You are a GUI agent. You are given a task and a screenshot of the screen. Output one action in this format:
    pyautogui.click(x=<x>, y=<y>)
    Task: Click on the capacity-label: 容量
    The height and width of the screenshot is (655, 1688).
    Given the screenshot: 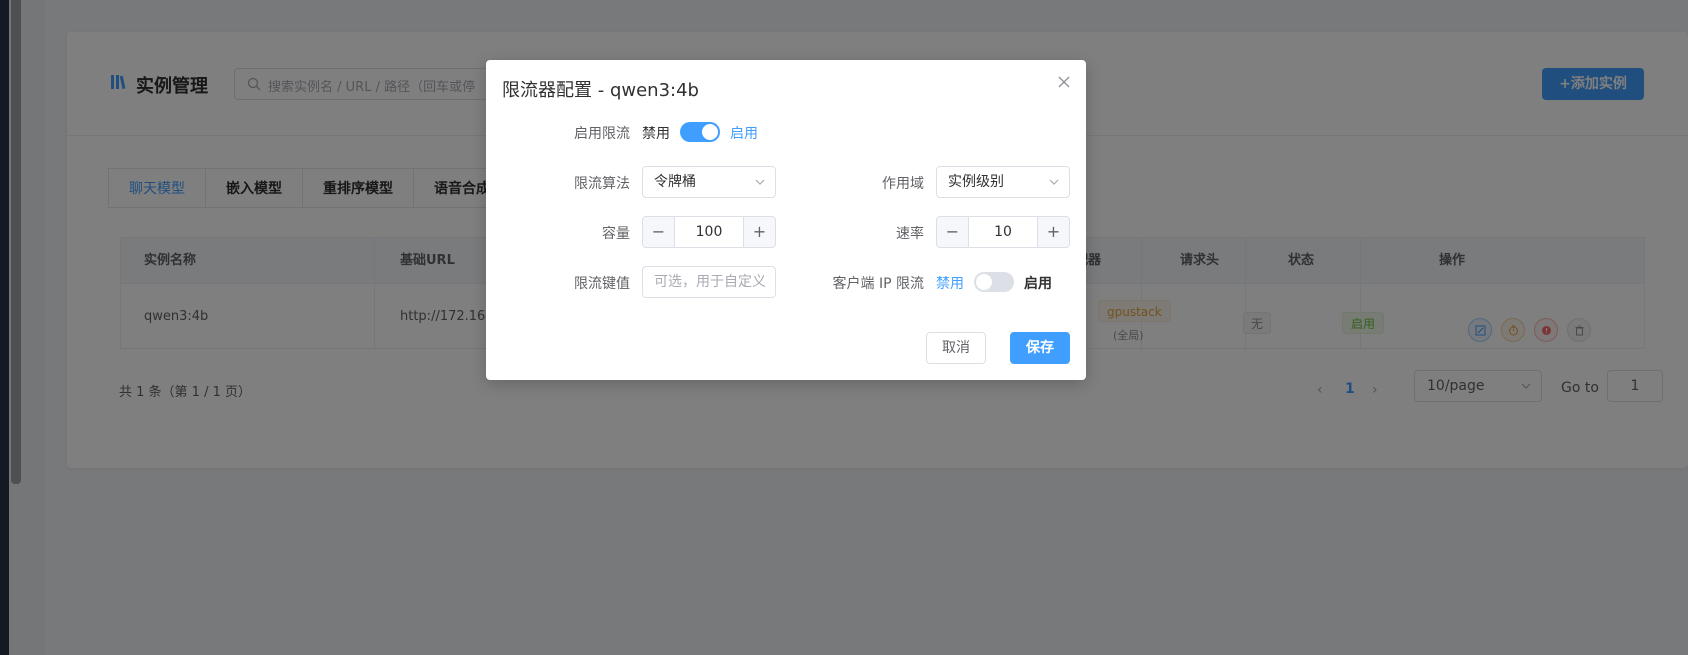 What is the action you would take?
    pyautogui.click(x=616, y=234)
    